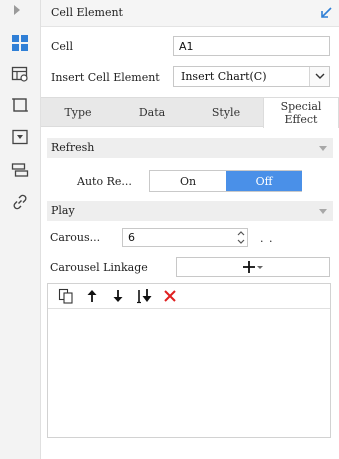 The width and height of the screenshot is (339, 459). What do you see at coordinates (20, 229) in the screenshot?
I see `sidebar` at bounding box center [20, 229].